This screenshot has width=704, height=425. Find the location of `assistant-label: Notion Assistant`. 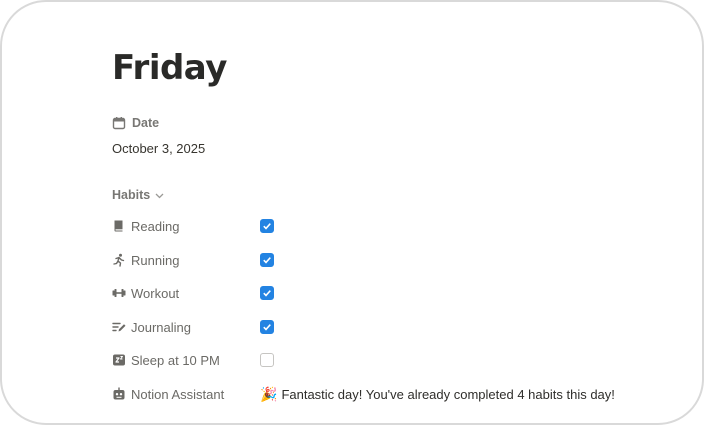

assistant-label: Notion Assistant is located at coordinates (186, 394).